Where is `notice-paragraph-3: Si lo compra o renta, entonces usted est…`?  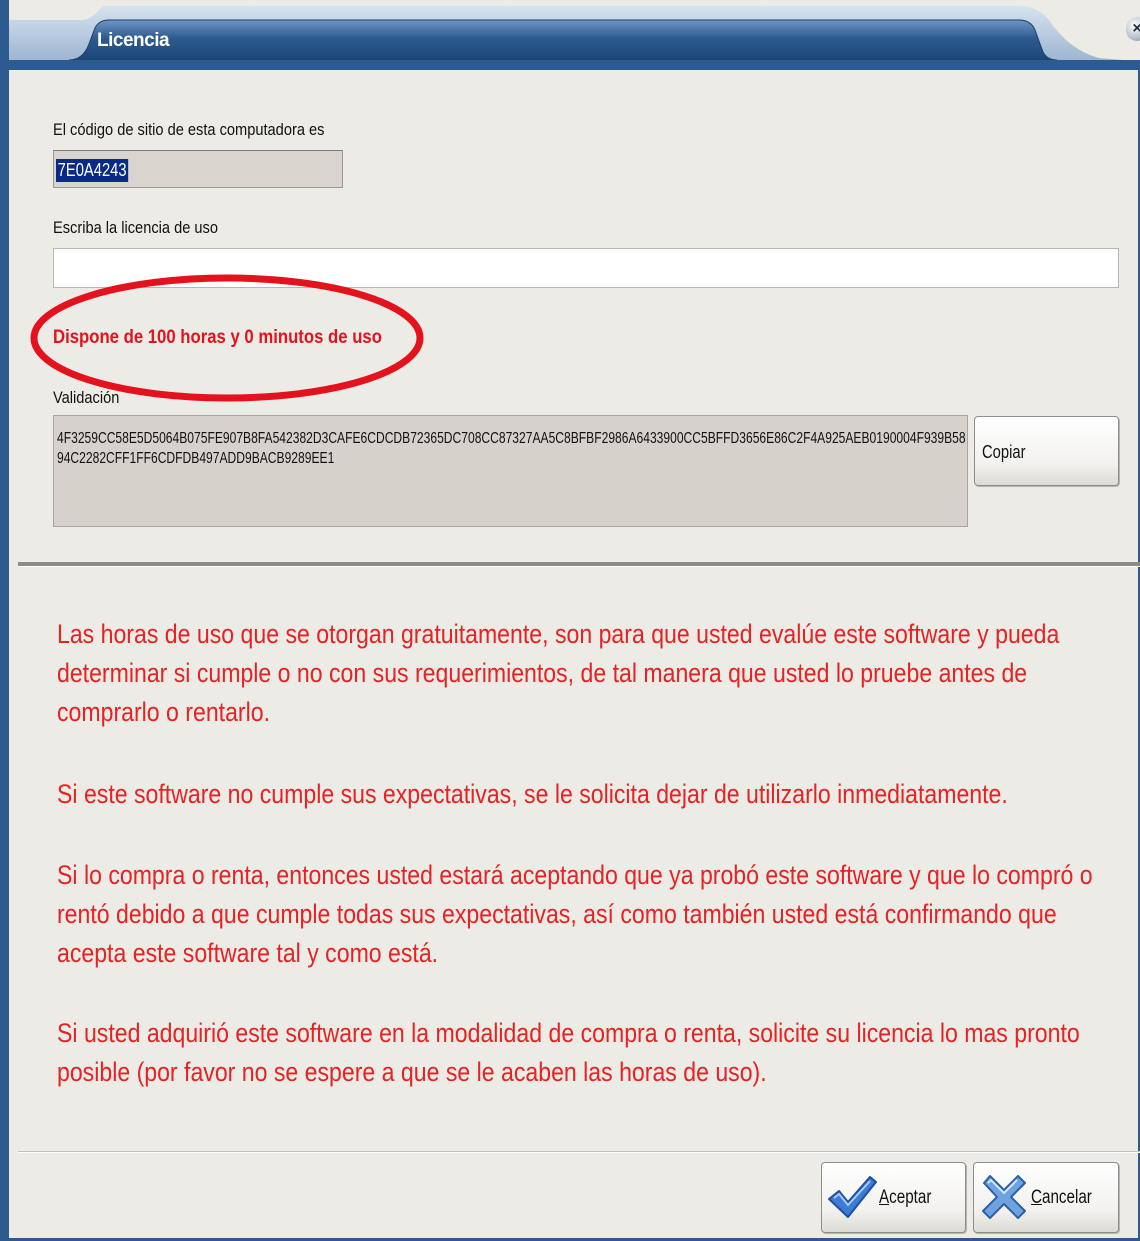
notice-paragraph-3: Si lo compra o renta, entonces usted est… is located at coordinates (575, 914).